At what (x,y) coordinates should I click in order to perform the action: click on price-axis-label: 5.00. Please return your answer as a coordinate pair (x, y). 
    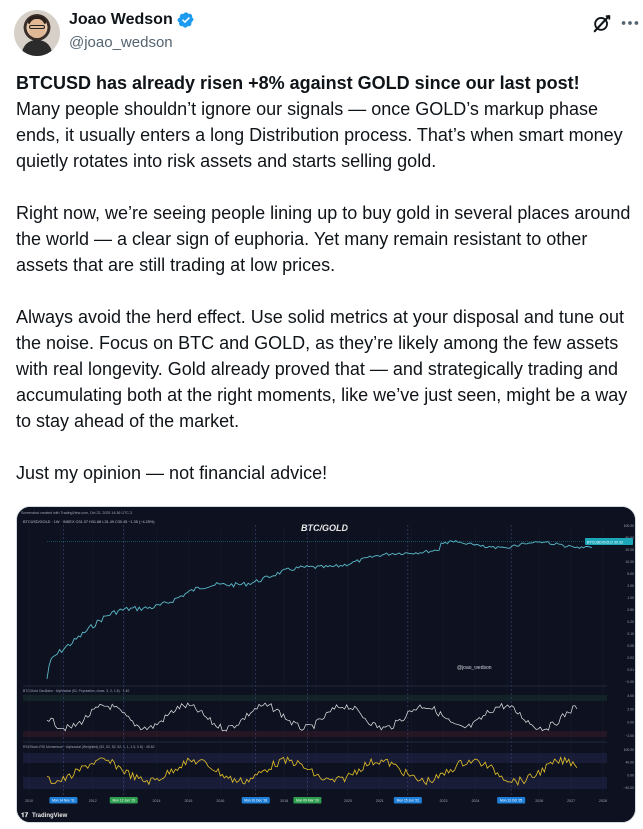
    Looking at the image, I should click on (630, 574).